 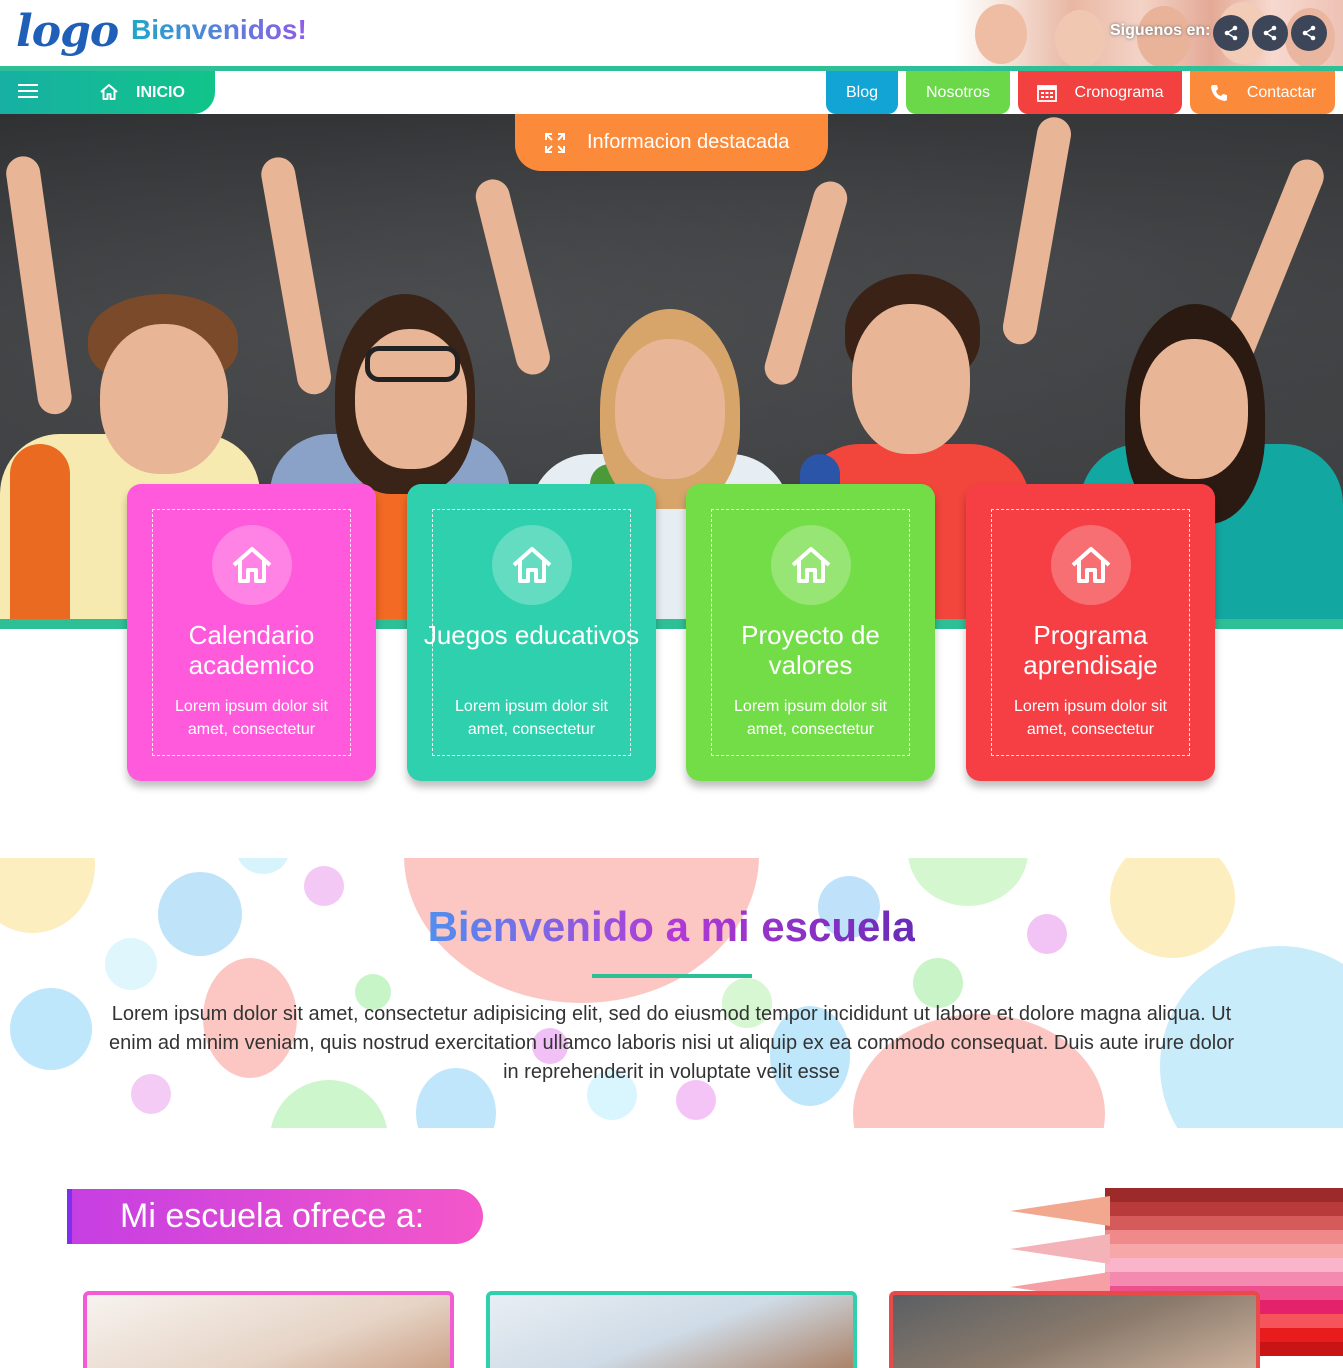 I want to click on welcome-heading: Bienvenidos!, so click(x=219, y=29).